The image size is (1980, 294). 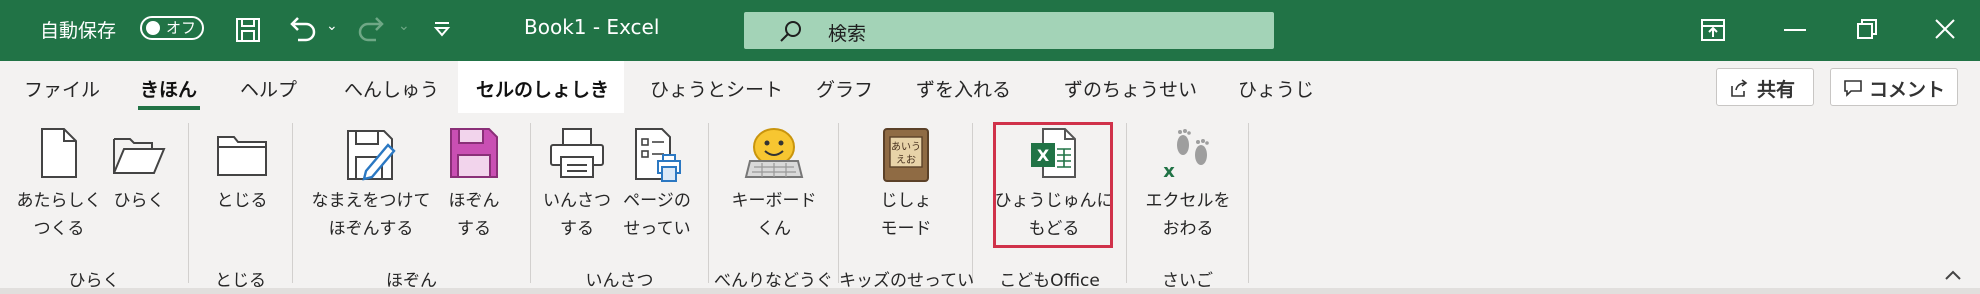 What do you see at coordinates (774, 229) in the screenshot?
I see `button-label: くん` at bounding box center [774, 229].